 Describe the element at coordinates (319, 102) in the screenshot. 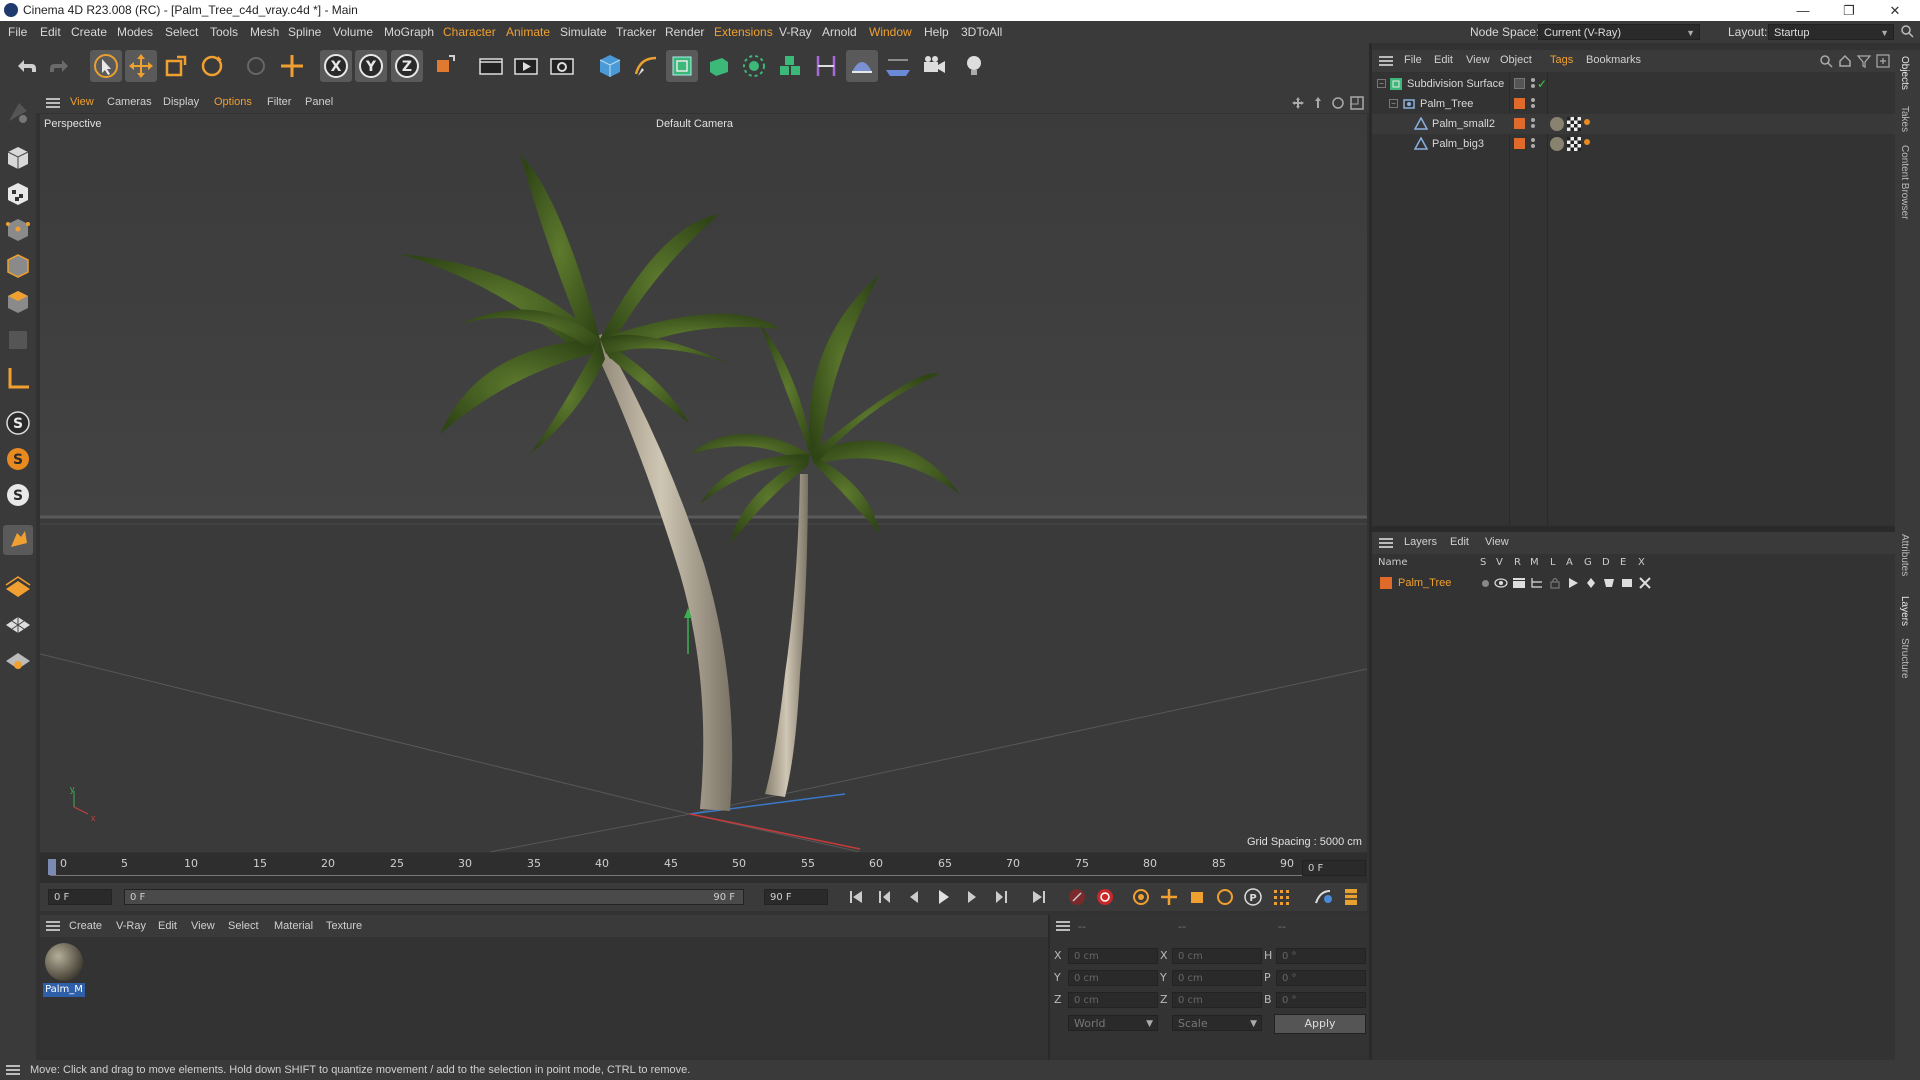

I see `viewport-menu-panel: Panel` at that location.